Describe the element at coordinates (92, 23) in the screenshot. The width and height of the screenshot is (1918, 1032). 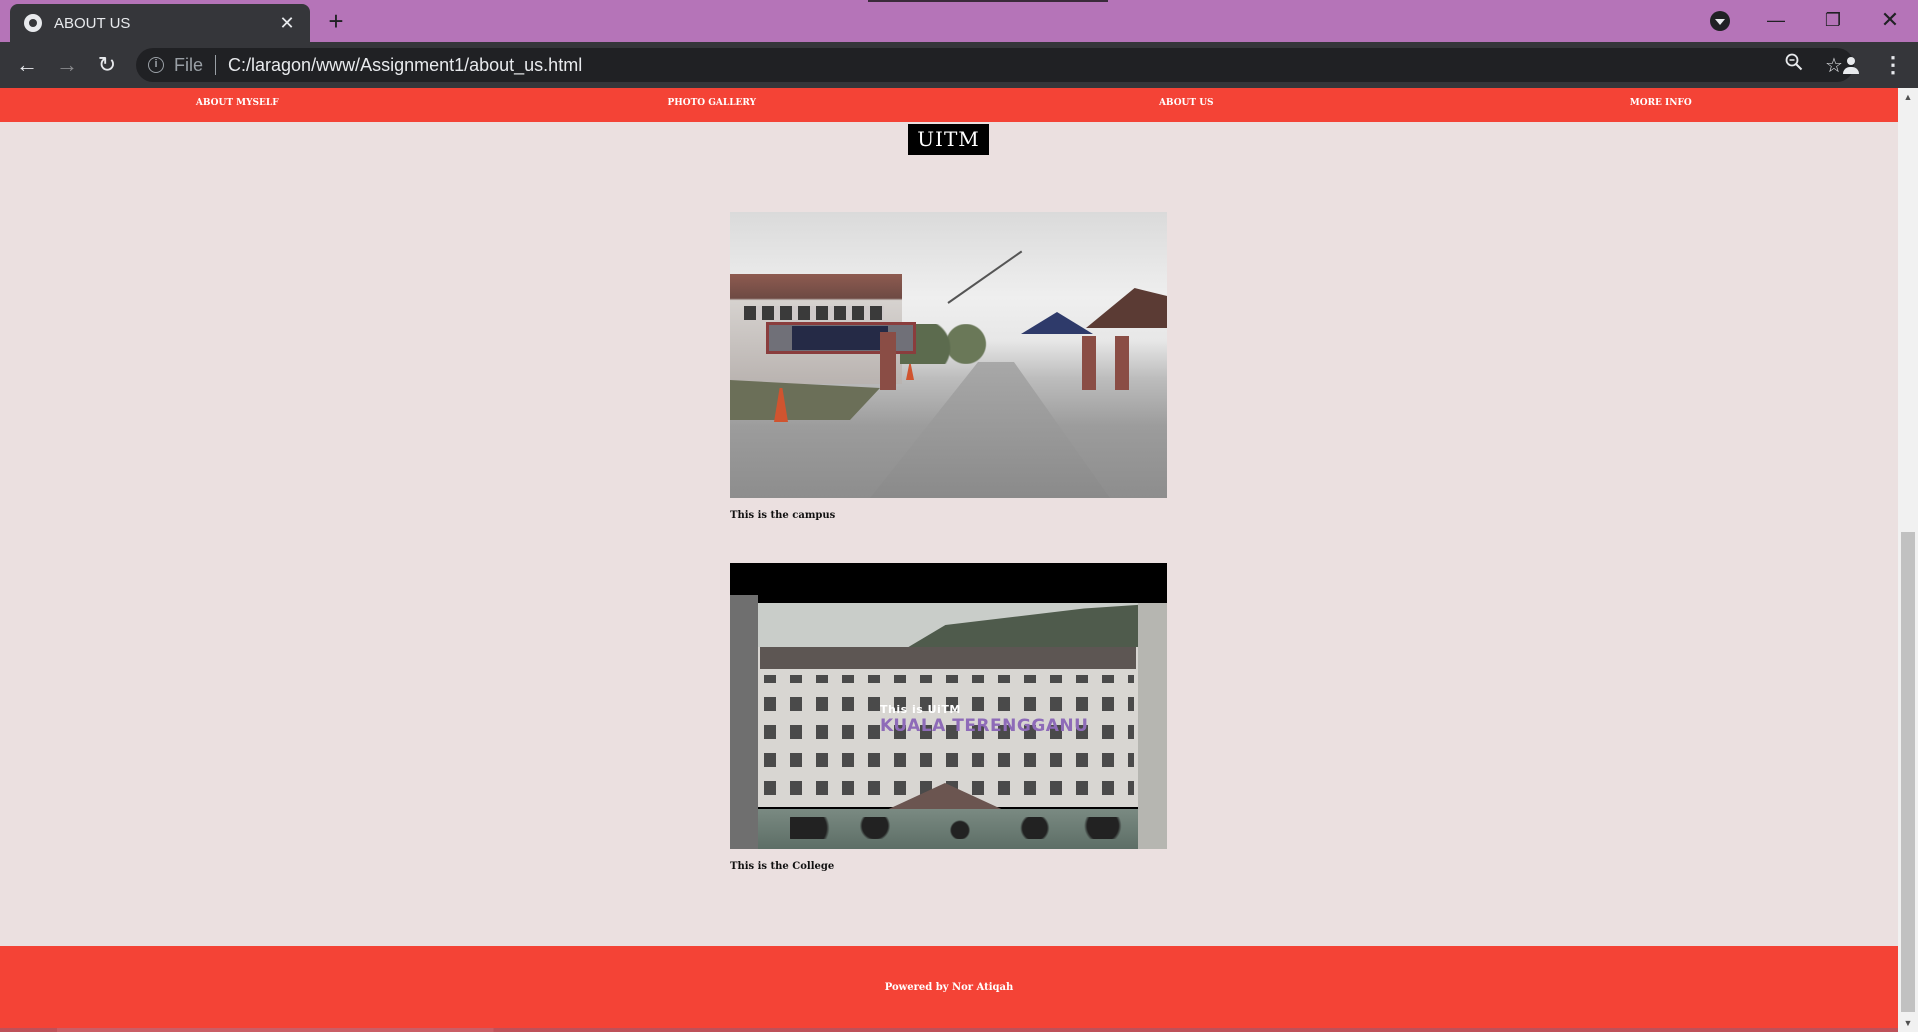
I see `tab-title: ABOUT US` at that location.